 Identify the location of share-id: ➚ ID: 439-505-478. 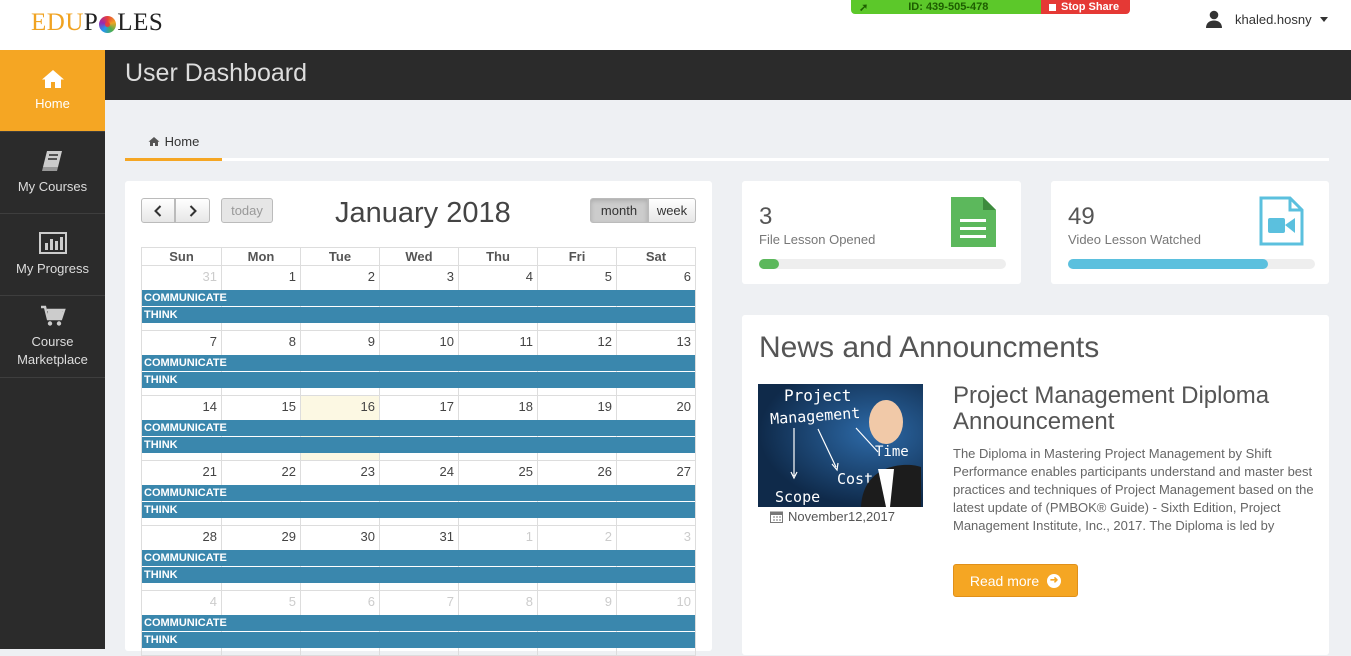
(946, 7).